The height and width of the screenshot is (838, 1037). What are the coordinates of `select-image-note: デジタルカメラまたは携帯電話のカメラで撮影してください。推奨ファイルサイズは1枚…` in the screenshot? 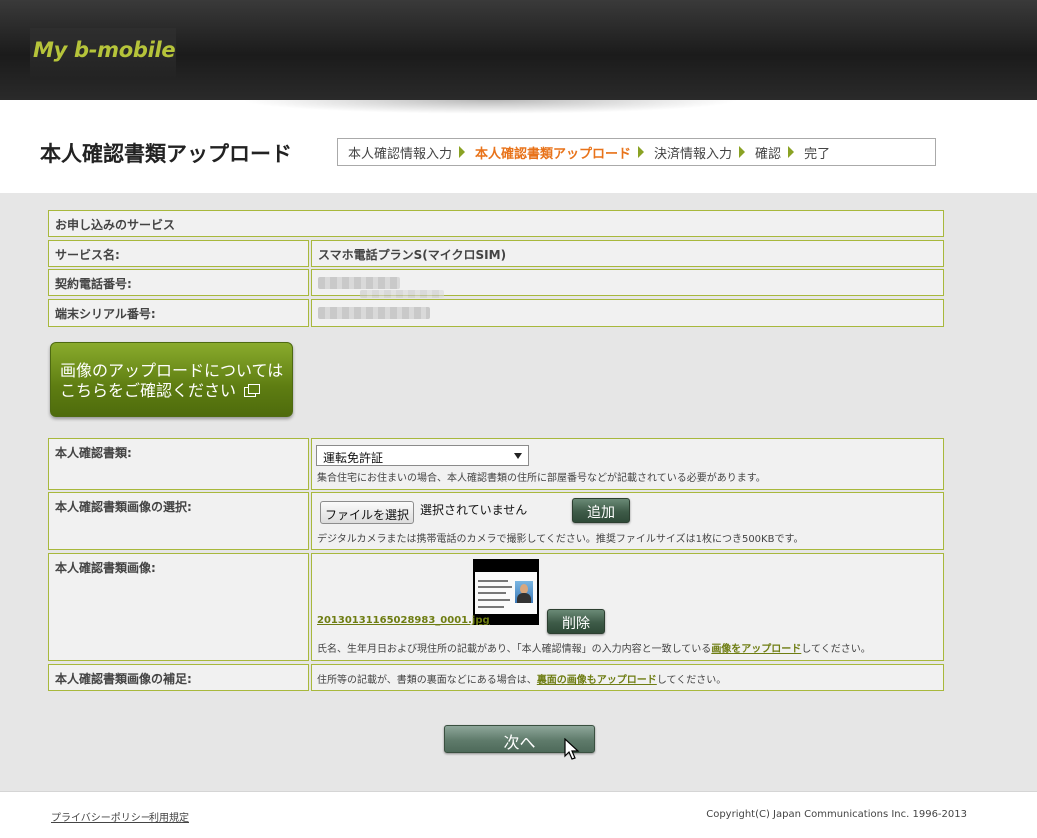 It's located at (560, 539).